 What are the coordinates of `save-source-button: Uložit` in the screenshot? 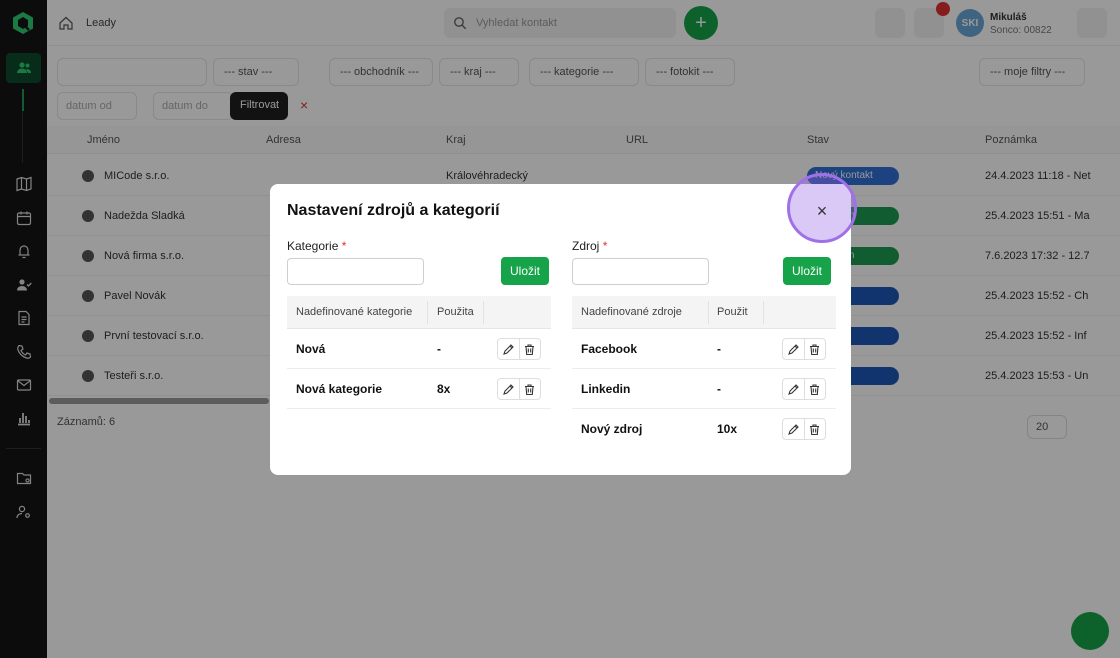 It's located at (807, 271).